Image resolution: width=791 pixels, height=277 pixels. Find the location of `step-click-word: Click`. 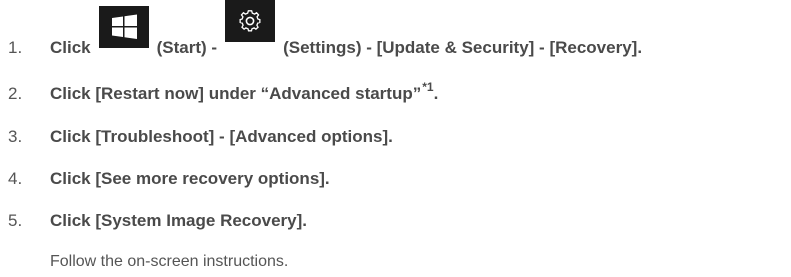

step-click-word: Click is located at coordinates (70, 47).